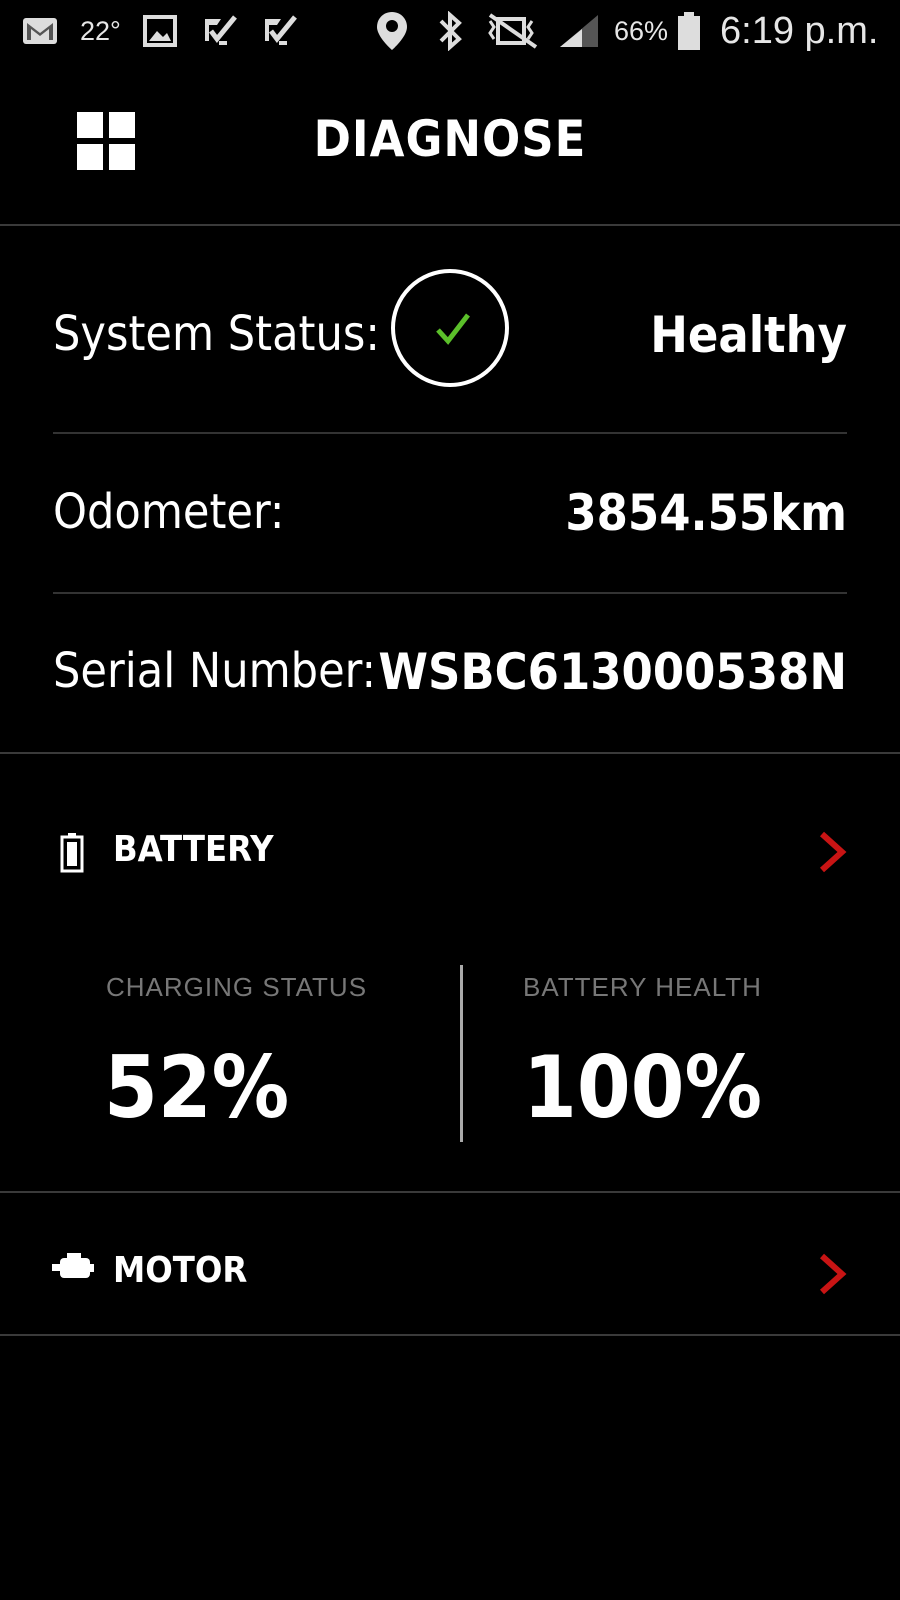  I want to click on battery-health-value: 100%, so click(643, 1088).